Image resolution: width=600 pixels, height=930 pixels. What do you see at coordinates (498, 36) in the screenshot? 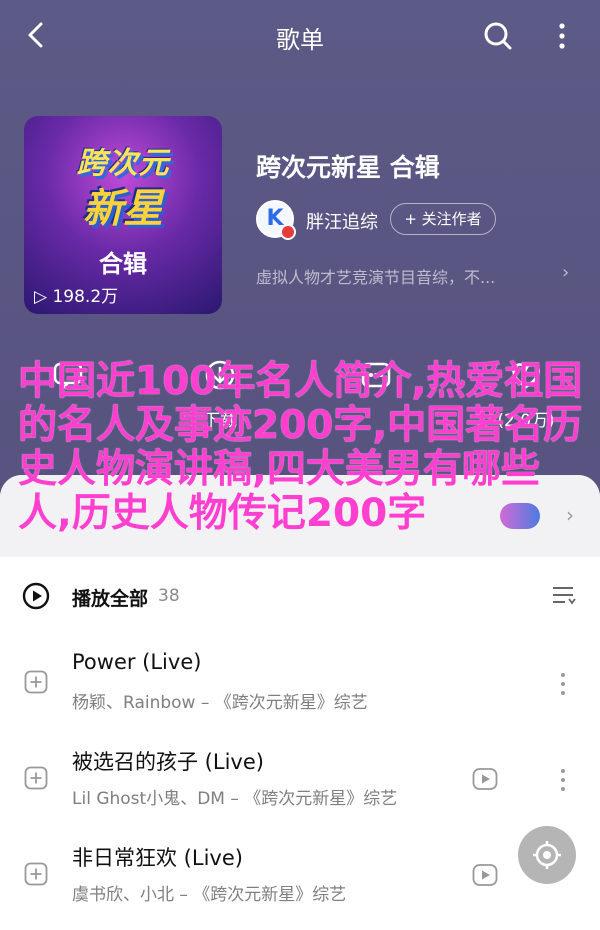
I see `search-icon` at bounding box center [498, 36].